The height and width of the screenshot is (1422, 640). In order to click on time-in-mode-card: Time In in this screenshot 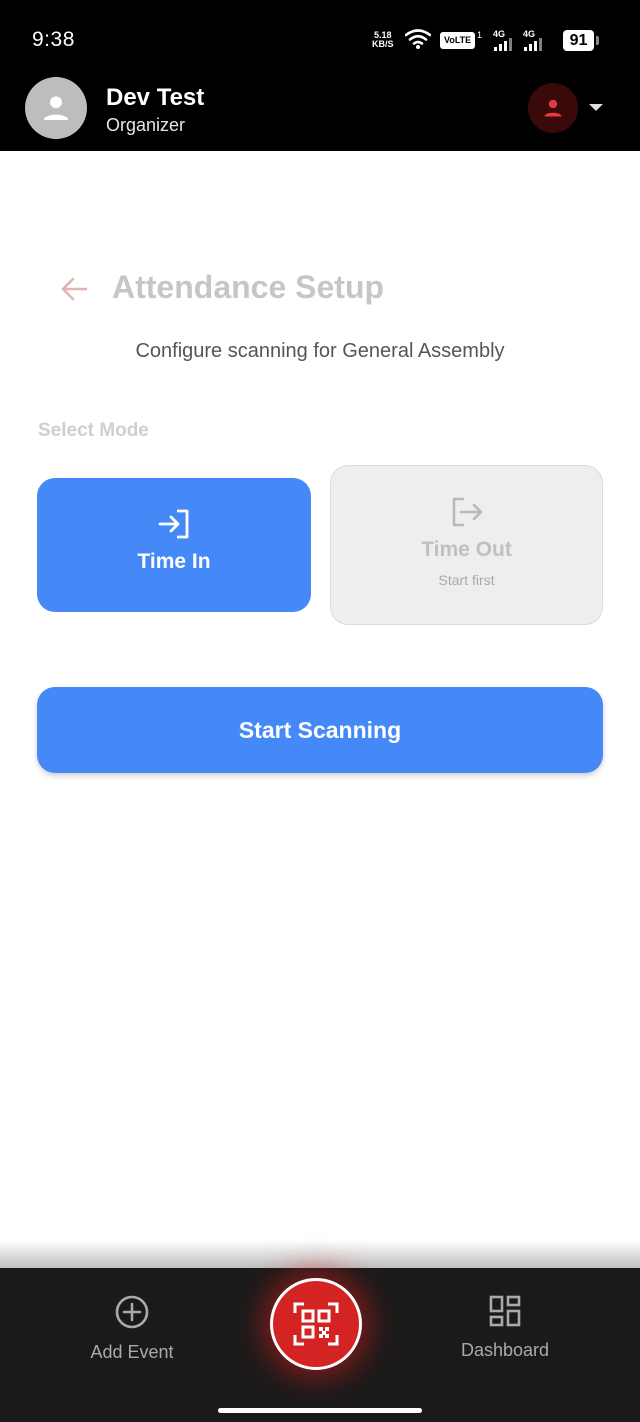, I will do `click(174, 545)`.